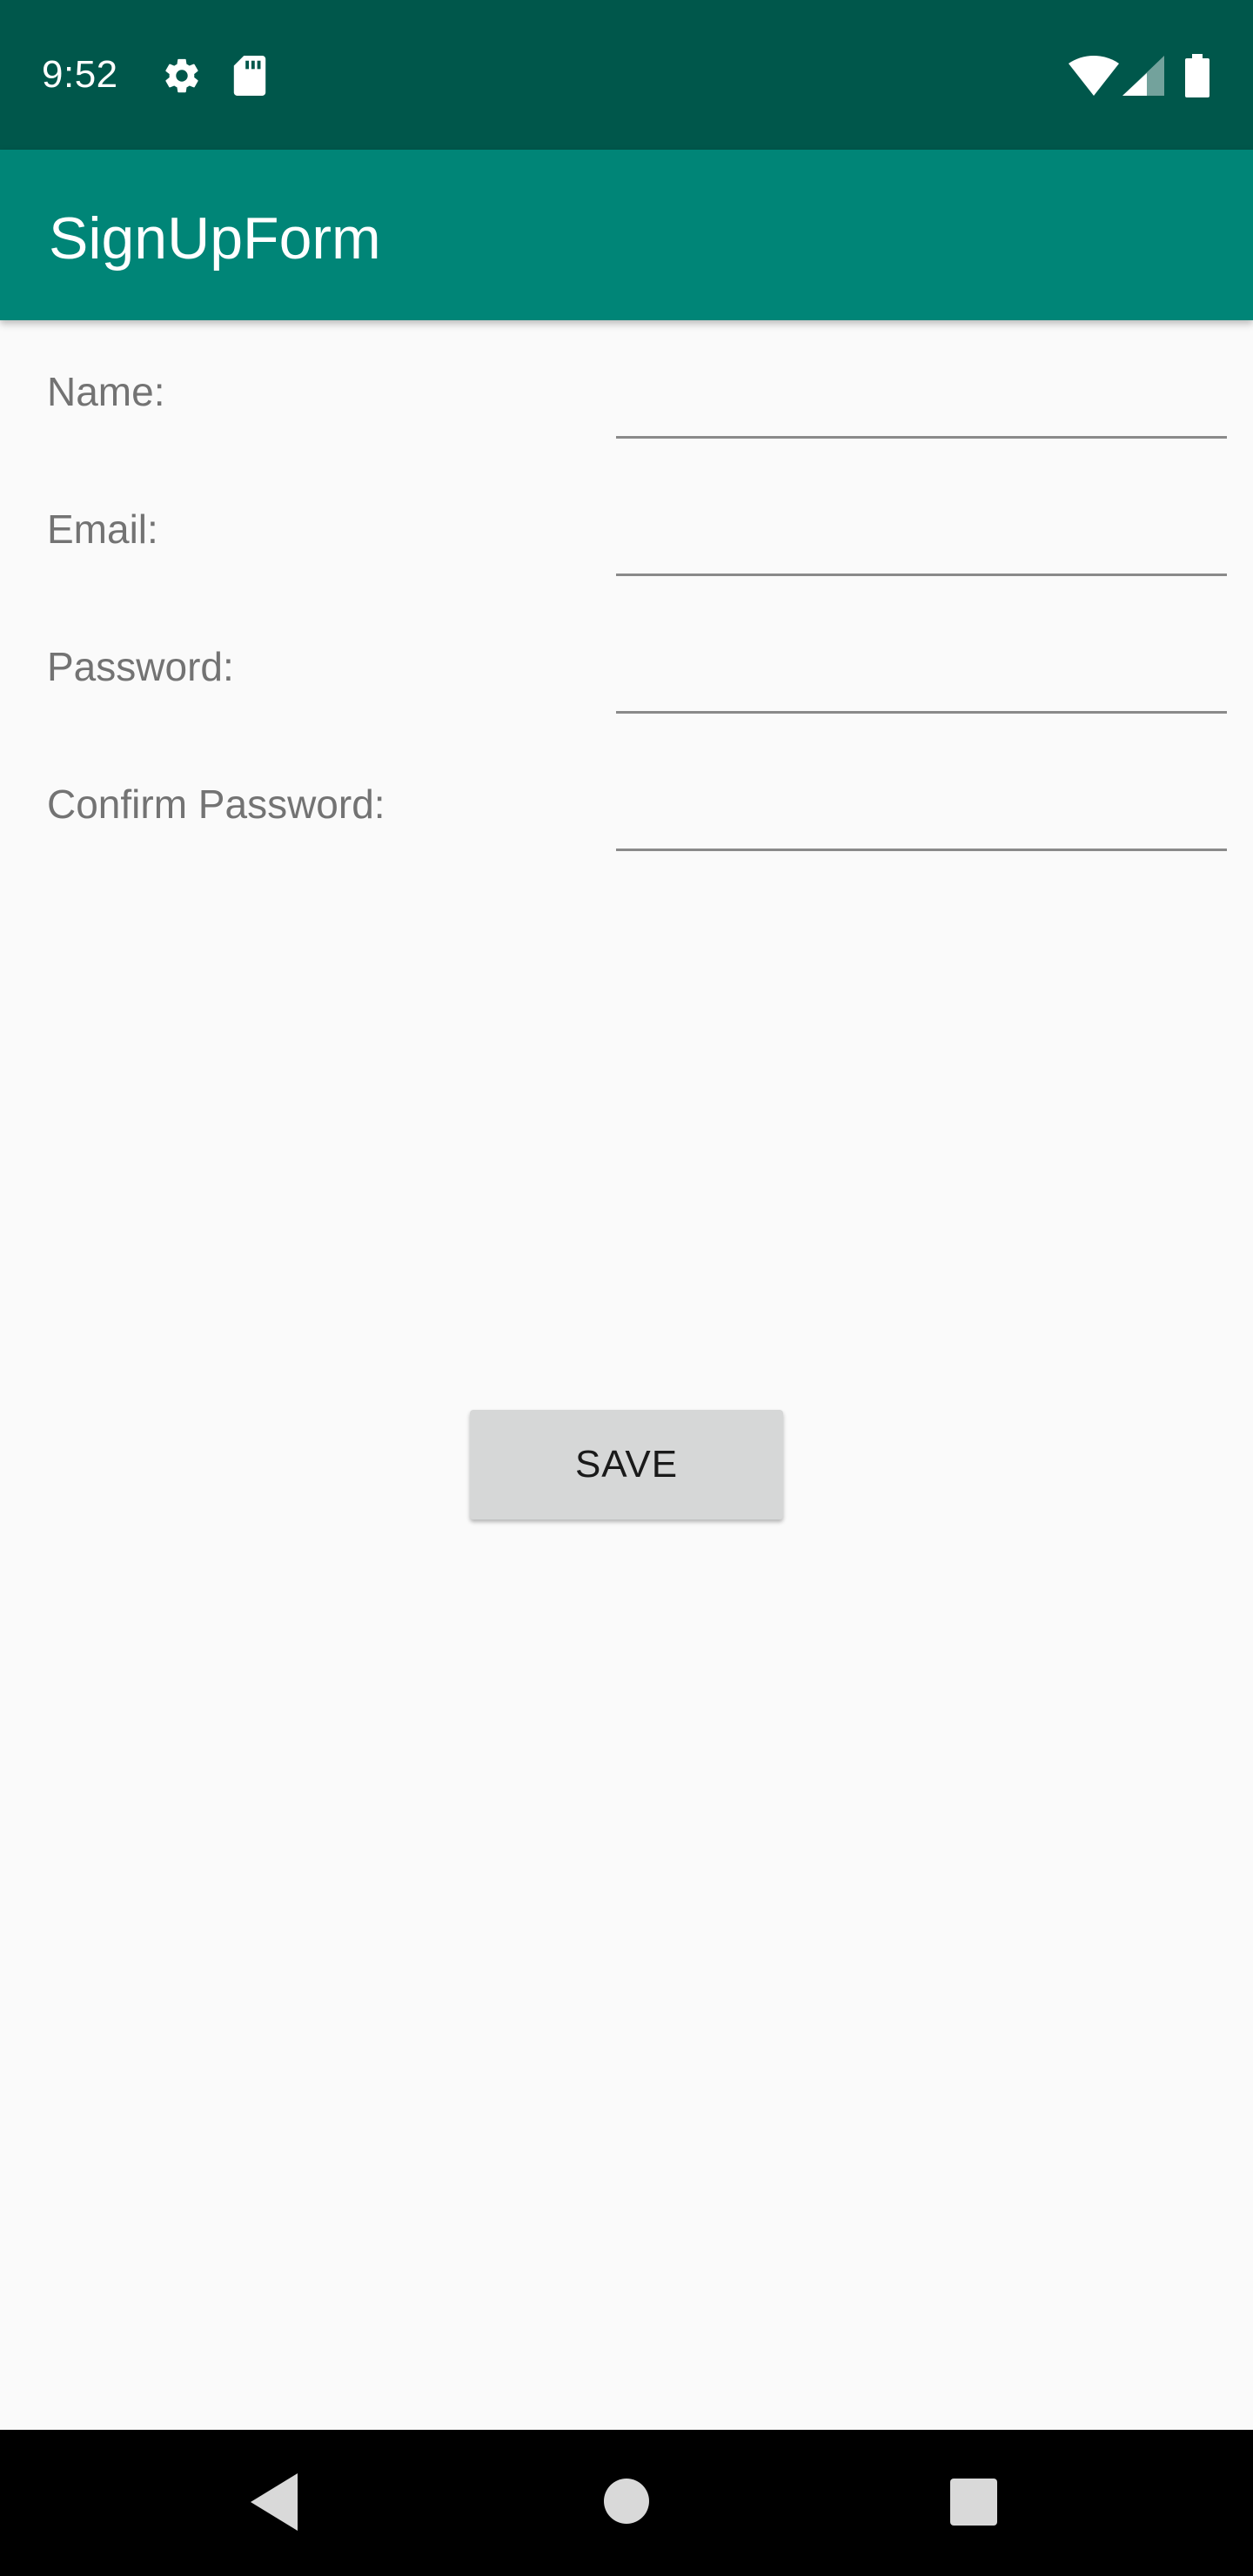 The height and width of the screenshot is (2576, 1253). I want to click on password-label: Password:, so click(140, 666).